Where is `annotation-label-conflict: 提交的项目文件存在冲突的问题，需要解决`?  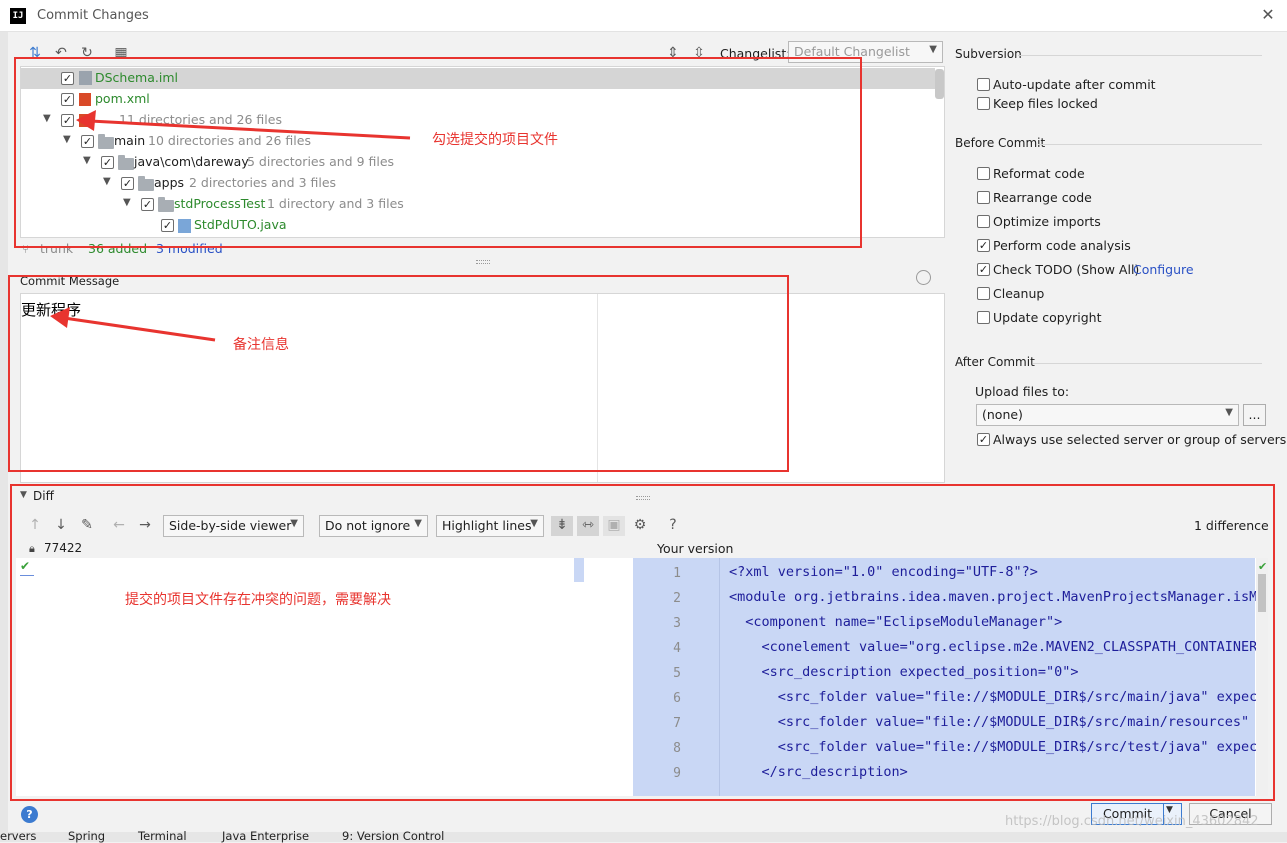 annotation-label-conflict: 提交的项目文件存在冲突的问题，需要解决 is located at coordinates (258, 600).